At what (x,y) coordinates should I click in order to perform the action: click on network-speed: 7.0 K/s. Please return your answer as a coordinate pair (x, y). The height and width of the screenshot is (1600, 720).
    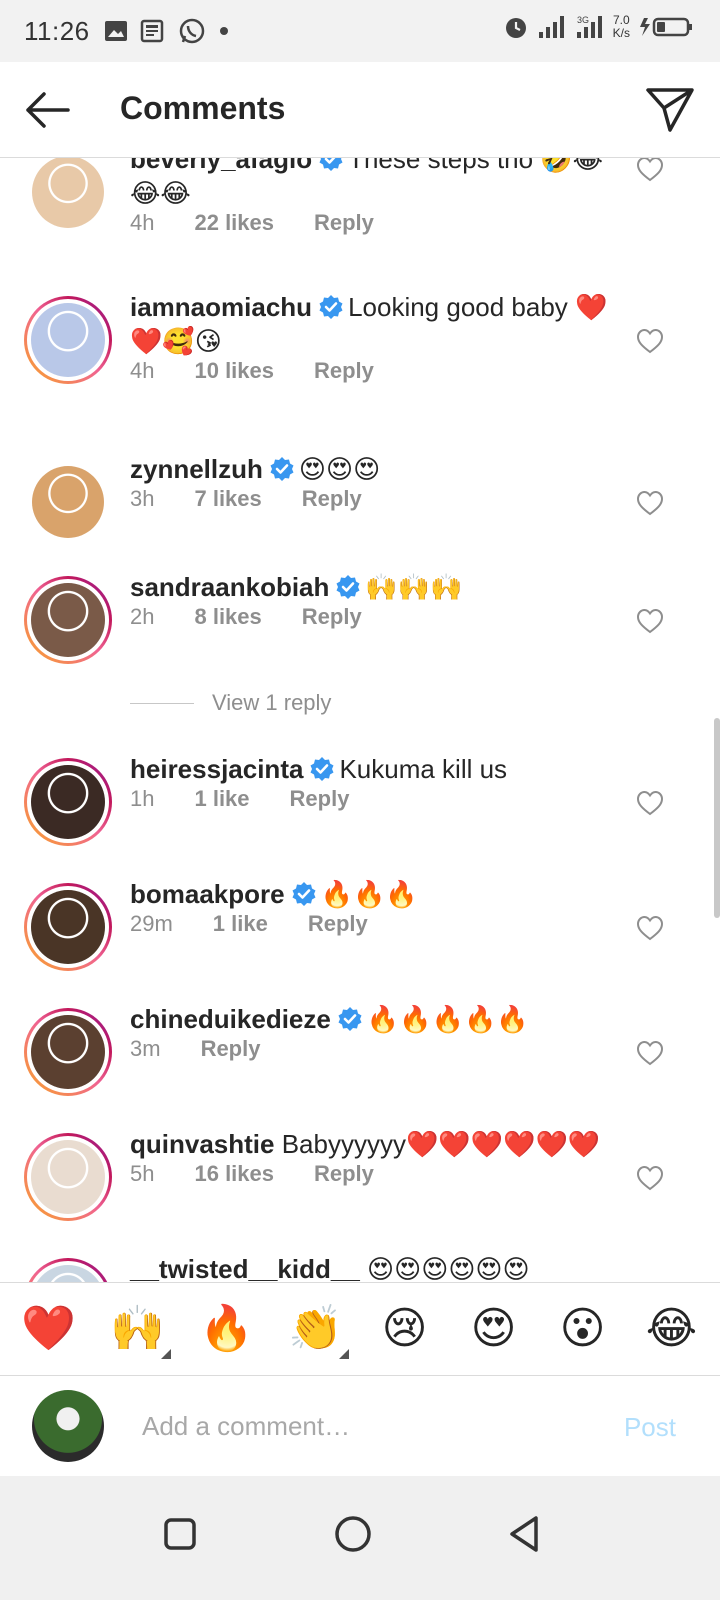
    Looking at the image, I should click on (621, 26).